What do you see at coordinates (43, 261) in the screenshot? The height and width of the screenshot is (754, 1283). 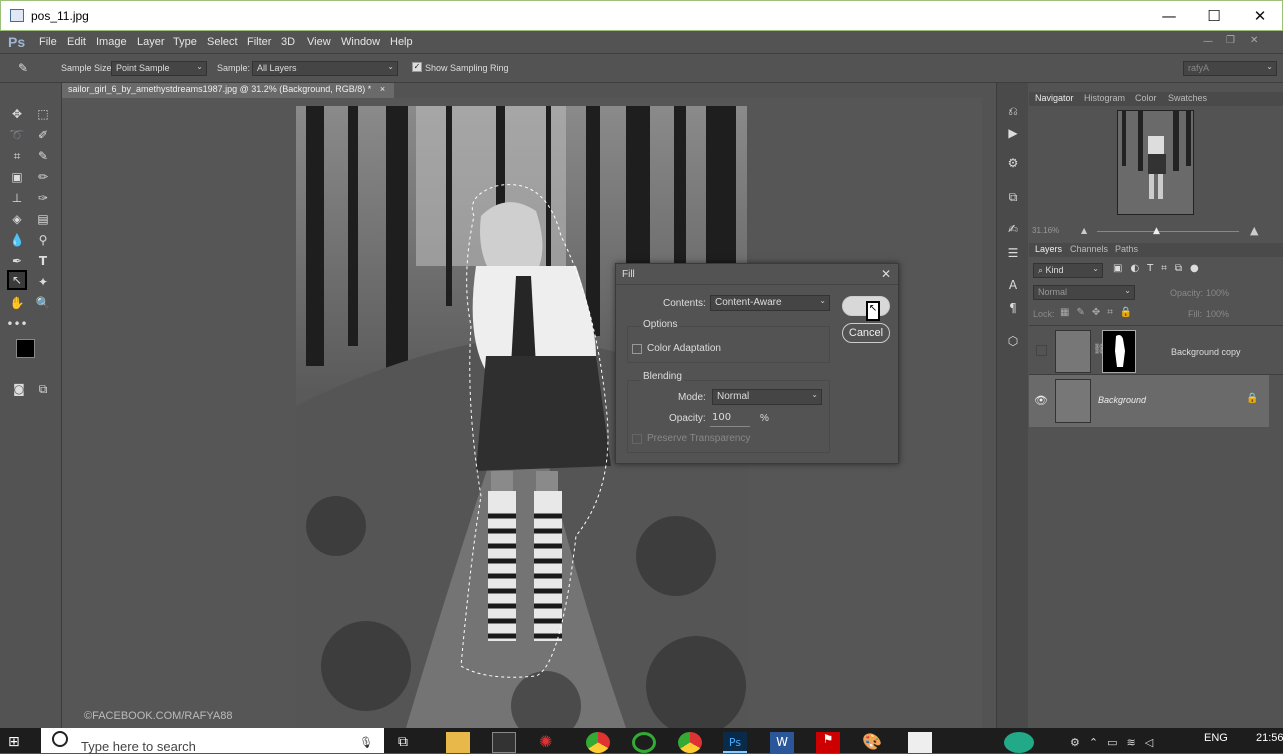 I see `type-tool-icon: T` at bounding box center [43, 261].